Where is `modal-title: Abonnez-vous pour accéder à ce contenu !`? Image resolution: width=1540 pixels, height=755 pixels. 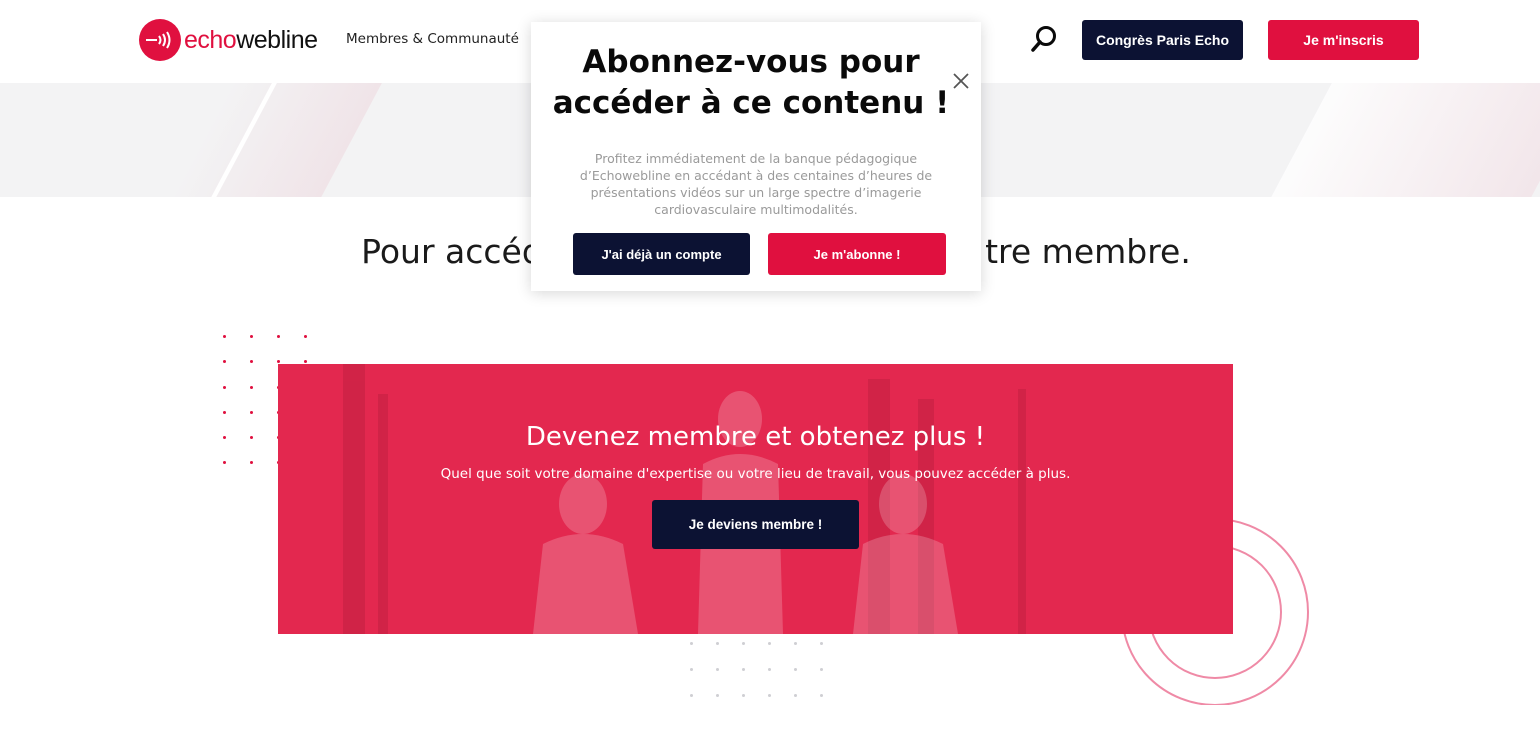
modal-title: Abonnez-vous pour accéder à ce contenu ! is located at coordinates (751, 83).